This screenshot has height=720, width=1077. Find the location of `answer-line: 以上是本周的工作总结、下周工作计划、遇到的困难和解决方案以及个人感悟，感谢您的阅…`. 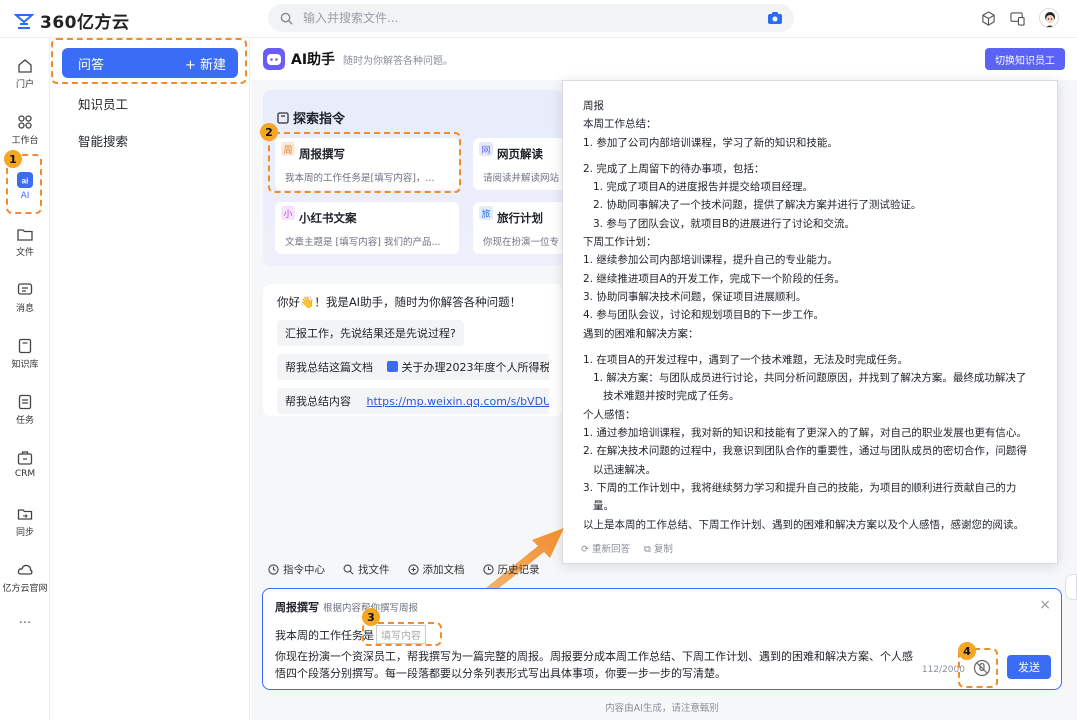

answer-line: 以上是本周的工作总结、下周工作计划、遇到的困难和解决方案以及个人感悟，感谢您的阅… is located at coordinates (803, 524).